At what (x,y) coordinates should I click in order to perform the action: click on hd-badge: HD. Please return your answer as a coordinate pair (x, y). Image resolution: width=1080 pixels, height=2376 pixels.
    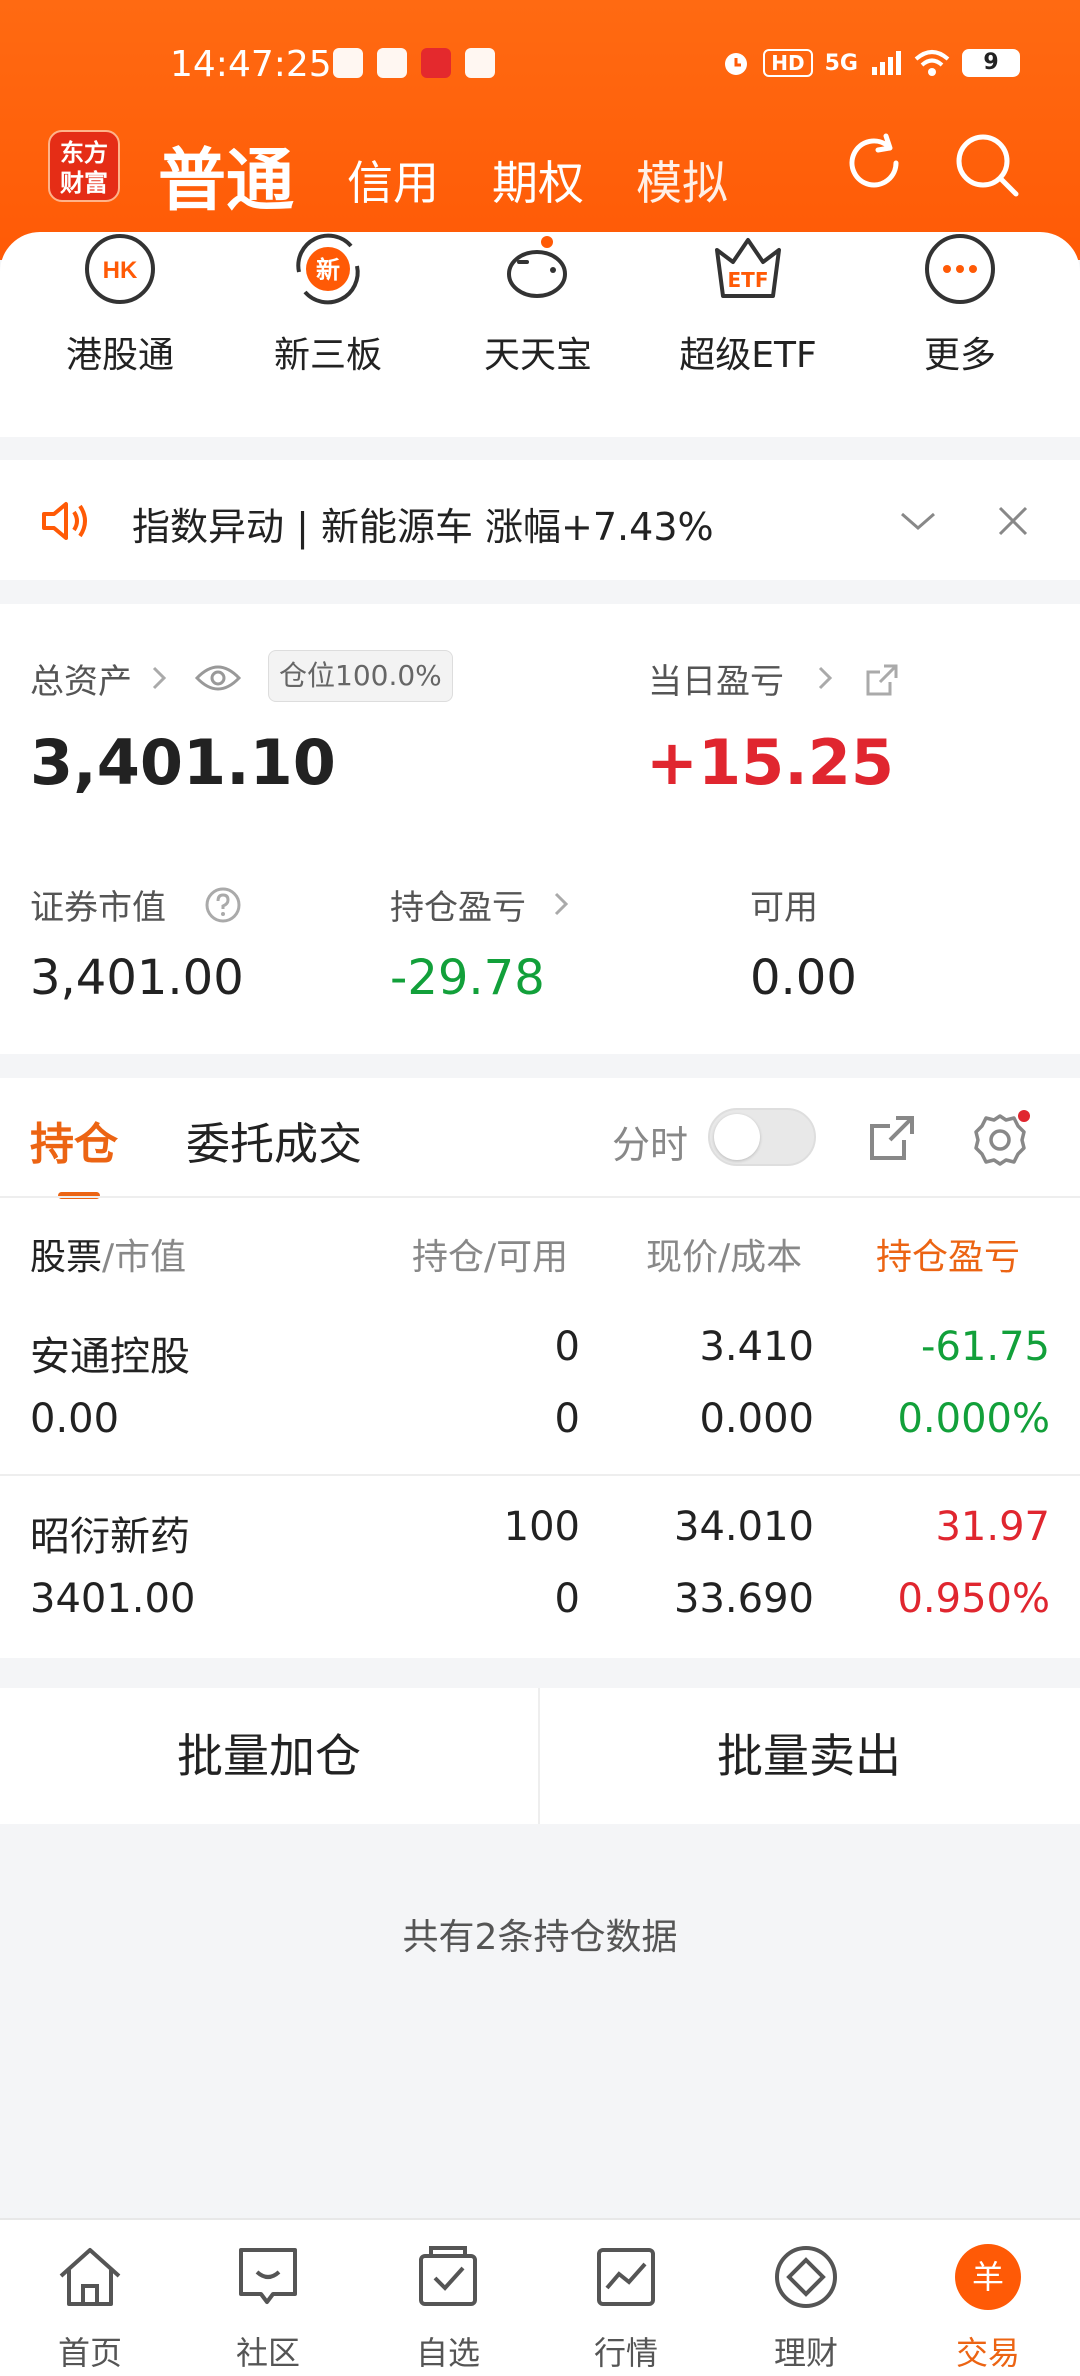
    Looking at the image, I should click on (788, 63).